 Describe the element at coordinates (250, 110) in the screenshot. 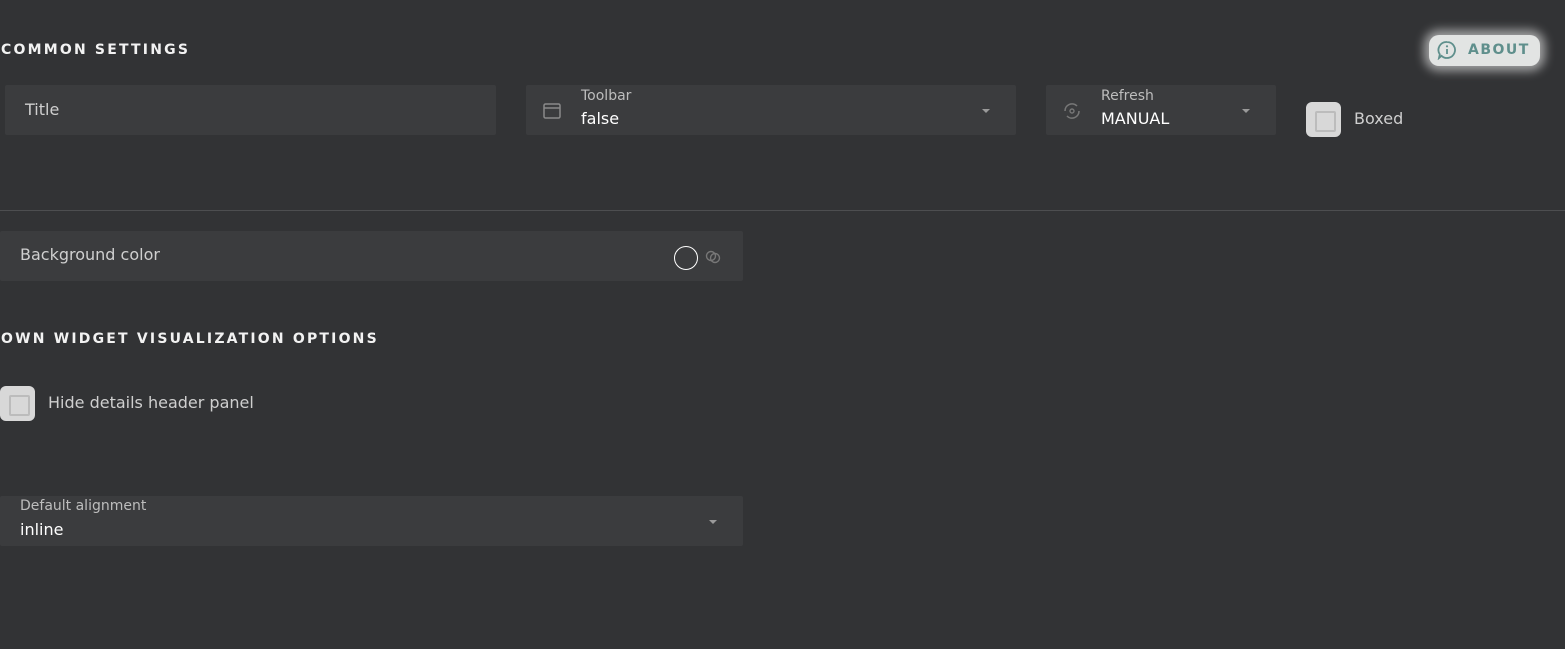

I see `title-input: Title` at that location.